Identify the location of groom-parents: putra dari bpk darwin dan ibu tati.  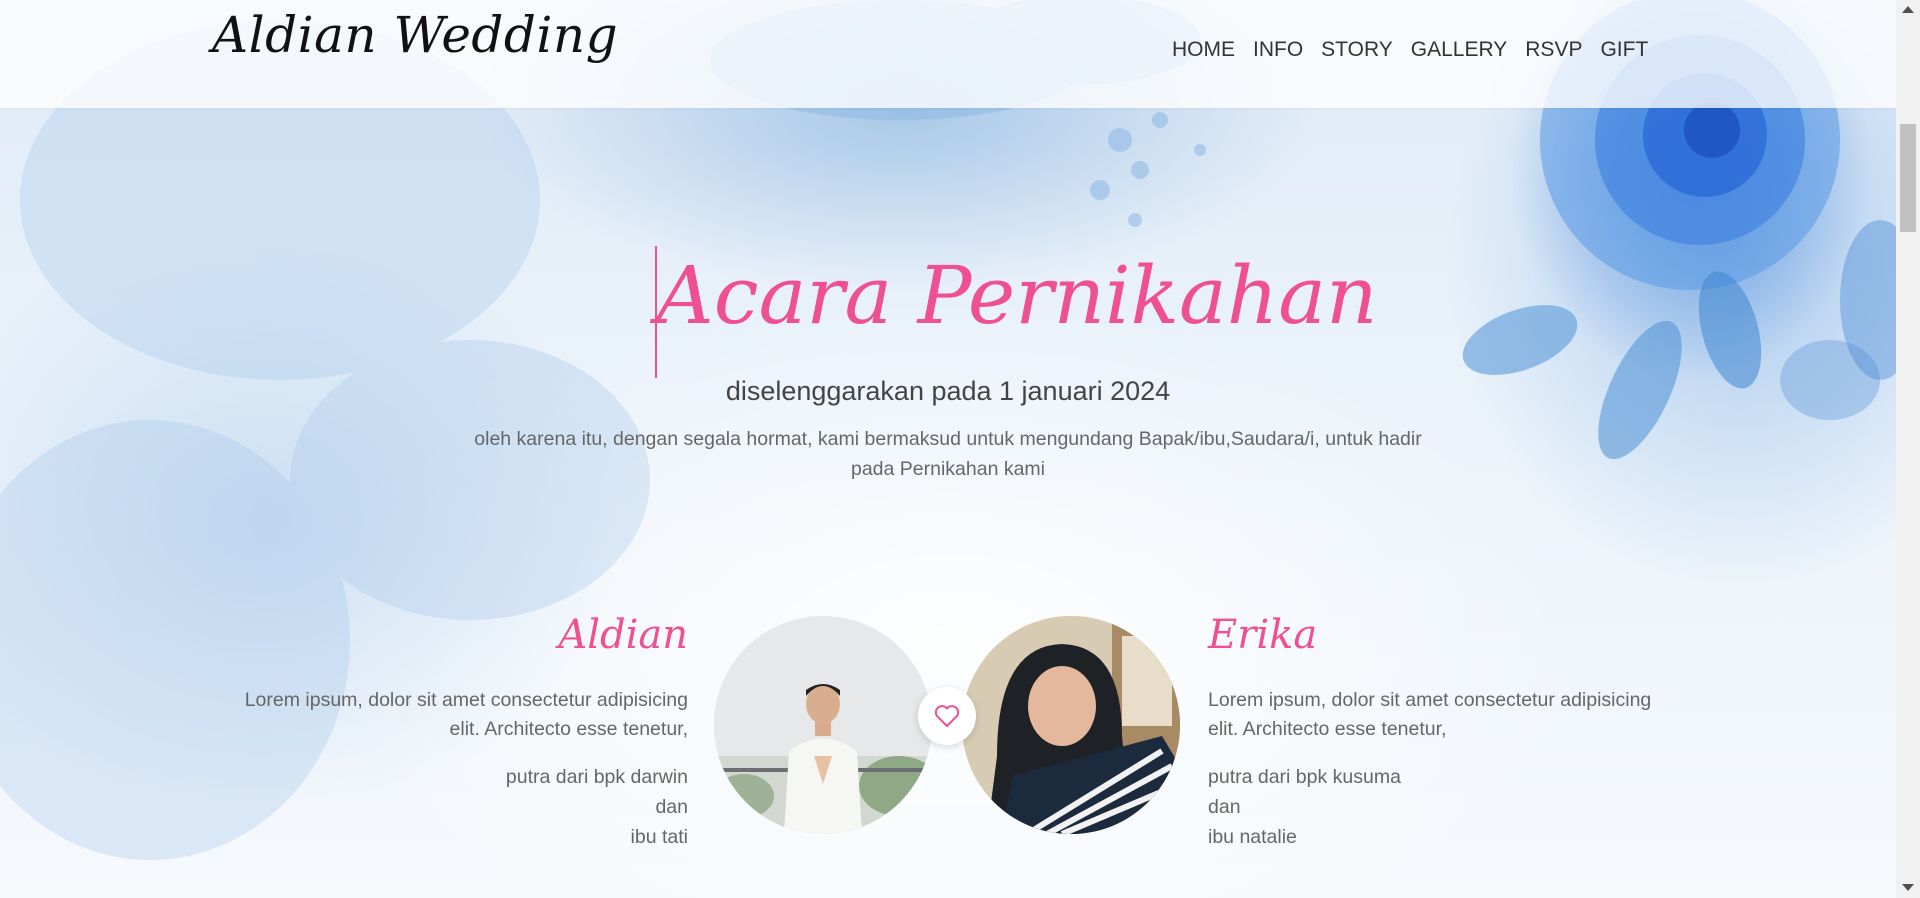
(538, 807).